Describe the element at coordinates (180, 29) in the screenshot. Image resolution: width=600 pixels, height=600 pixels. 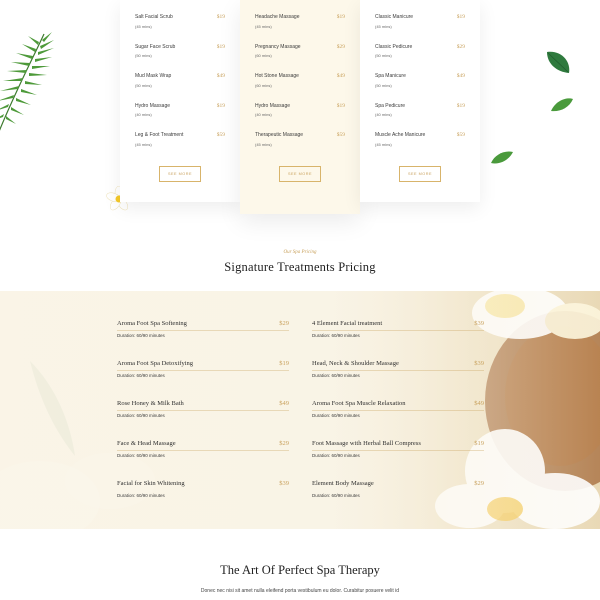
I see `menu-item: Salt Facial Scrub (45 mins) $19` at that location.